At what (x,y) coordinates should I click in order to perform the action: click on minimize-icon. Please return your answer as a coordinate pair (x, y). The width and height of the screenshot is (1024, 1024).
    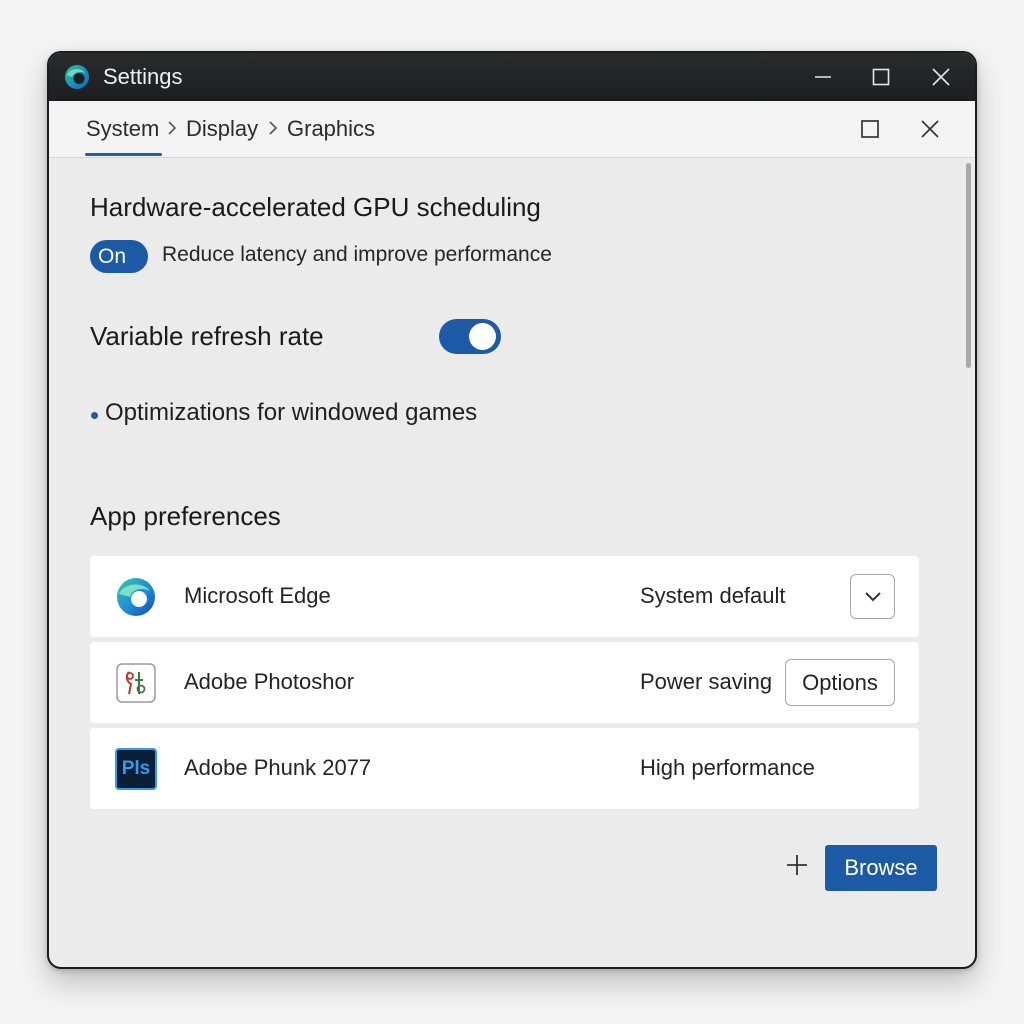
    Looking at the image, I should click on (823, 77).